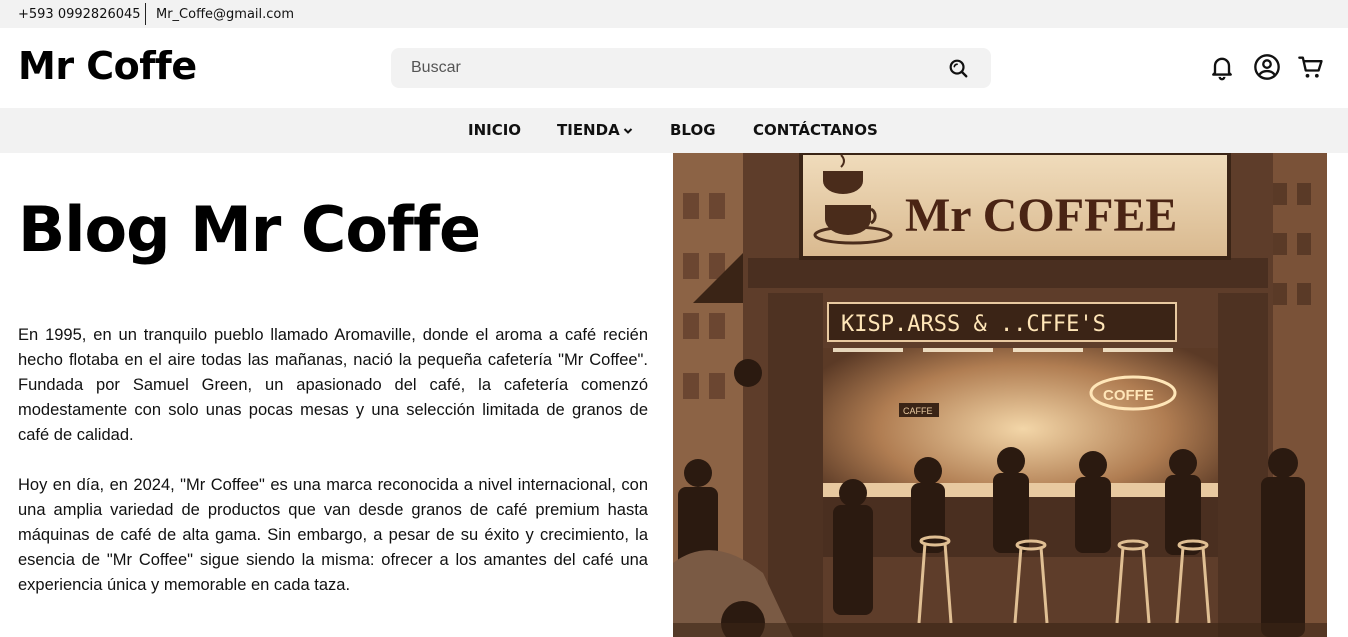 Image resolution: width=1348 pixels, height=637 pixels. I want to click on nav-item-tienda-label: TIENDA, so click(588, 130).